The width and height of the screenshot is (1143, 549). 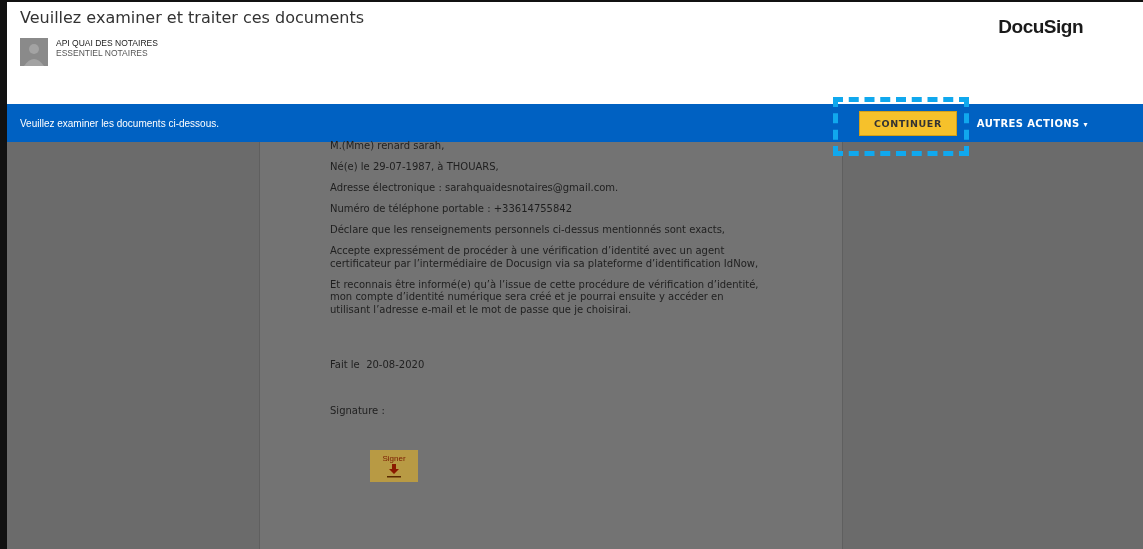 What do you see at coordinates (378, 365) in the screenshot?
I see `date-line: Fait le 20-08-2020` at bounding box center [378, 365].